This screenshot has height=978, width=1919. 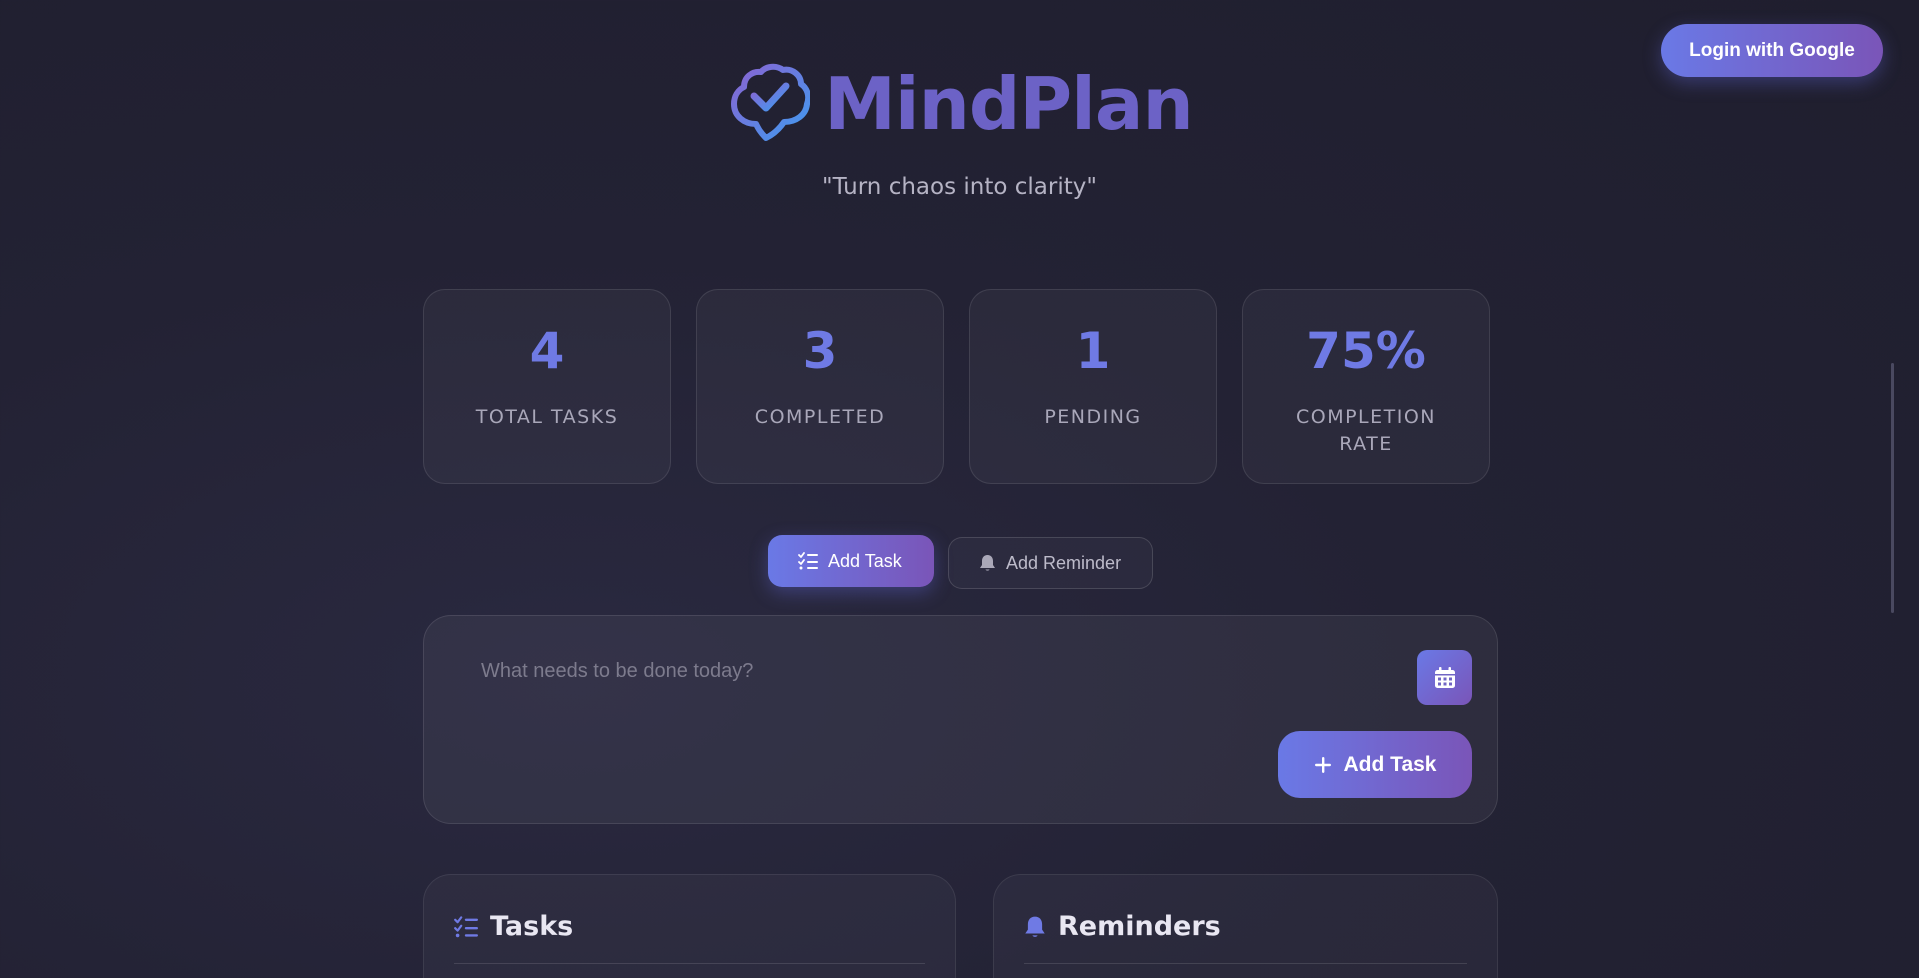 I want to click on stat-value: 4, so click(x=547, y=351).